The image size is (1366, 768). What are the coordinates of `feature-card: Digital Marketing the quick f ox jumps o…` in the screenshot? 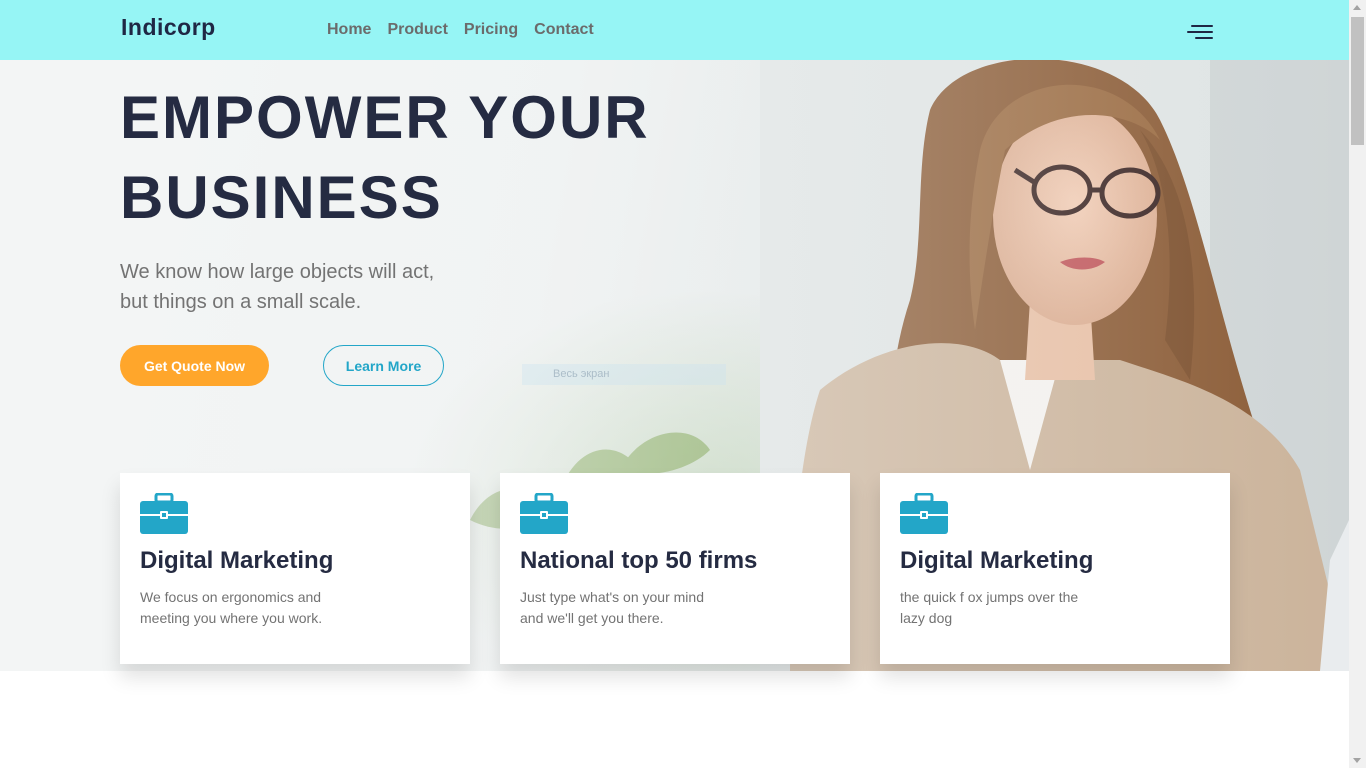 It's located at (1055, 568).